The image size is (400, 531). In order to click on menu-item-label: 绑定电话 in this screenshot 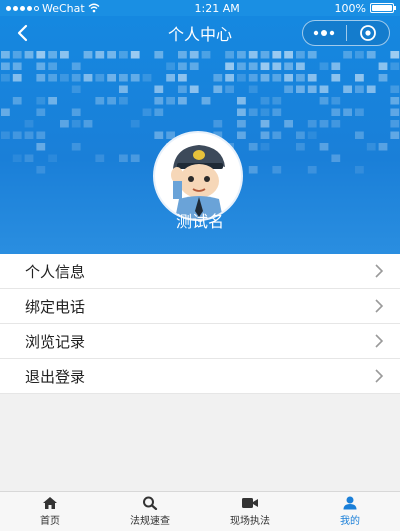, I will do `click(55, 306)`.